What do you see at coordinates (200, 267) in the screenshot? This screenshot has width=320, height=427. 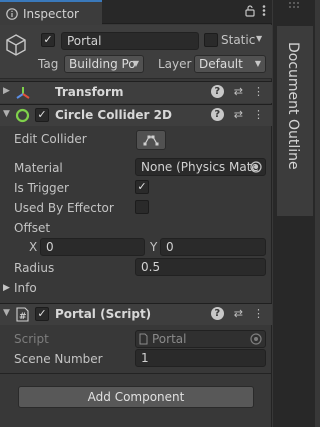 I see `radius-field: 0.5` at bounding box center [200, 267].